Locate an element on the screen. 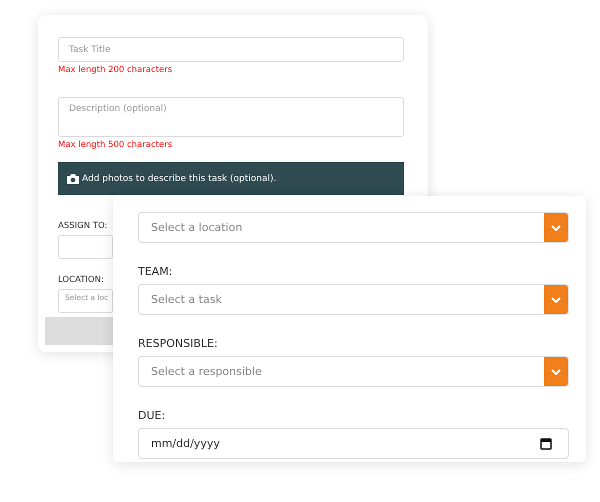 Image resolution: width=600 pixels, height=502 pixels. select-field: Select a task is located at coordinates (353, 299).